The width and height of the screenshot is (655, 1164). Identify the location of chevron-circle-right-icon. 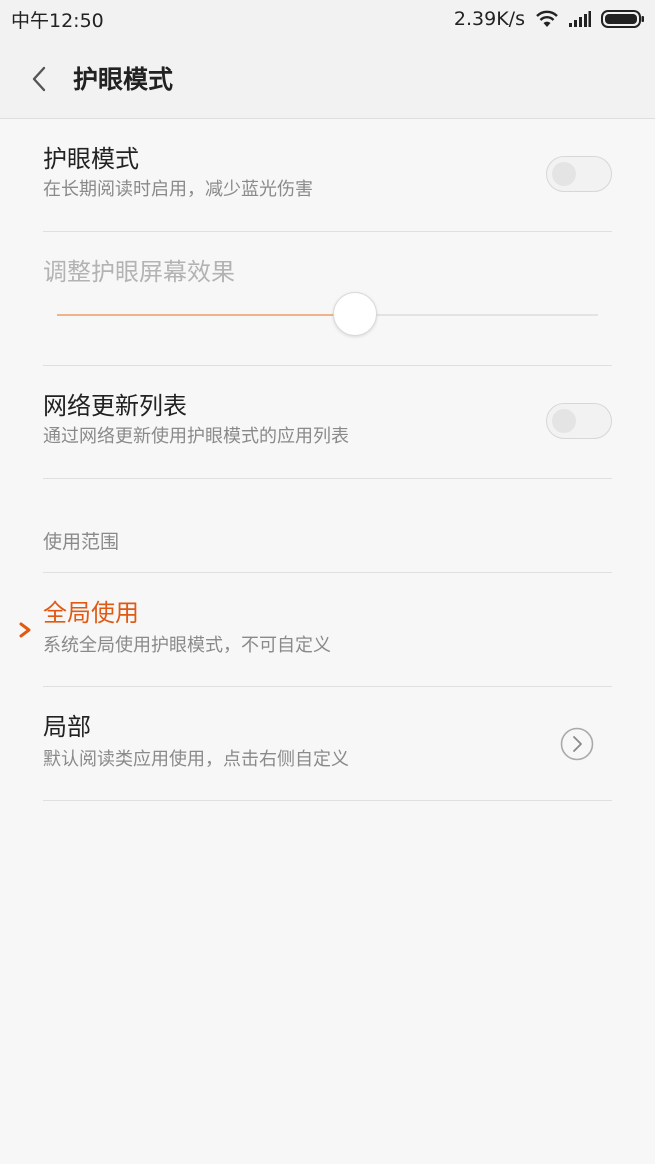
(577, 744).